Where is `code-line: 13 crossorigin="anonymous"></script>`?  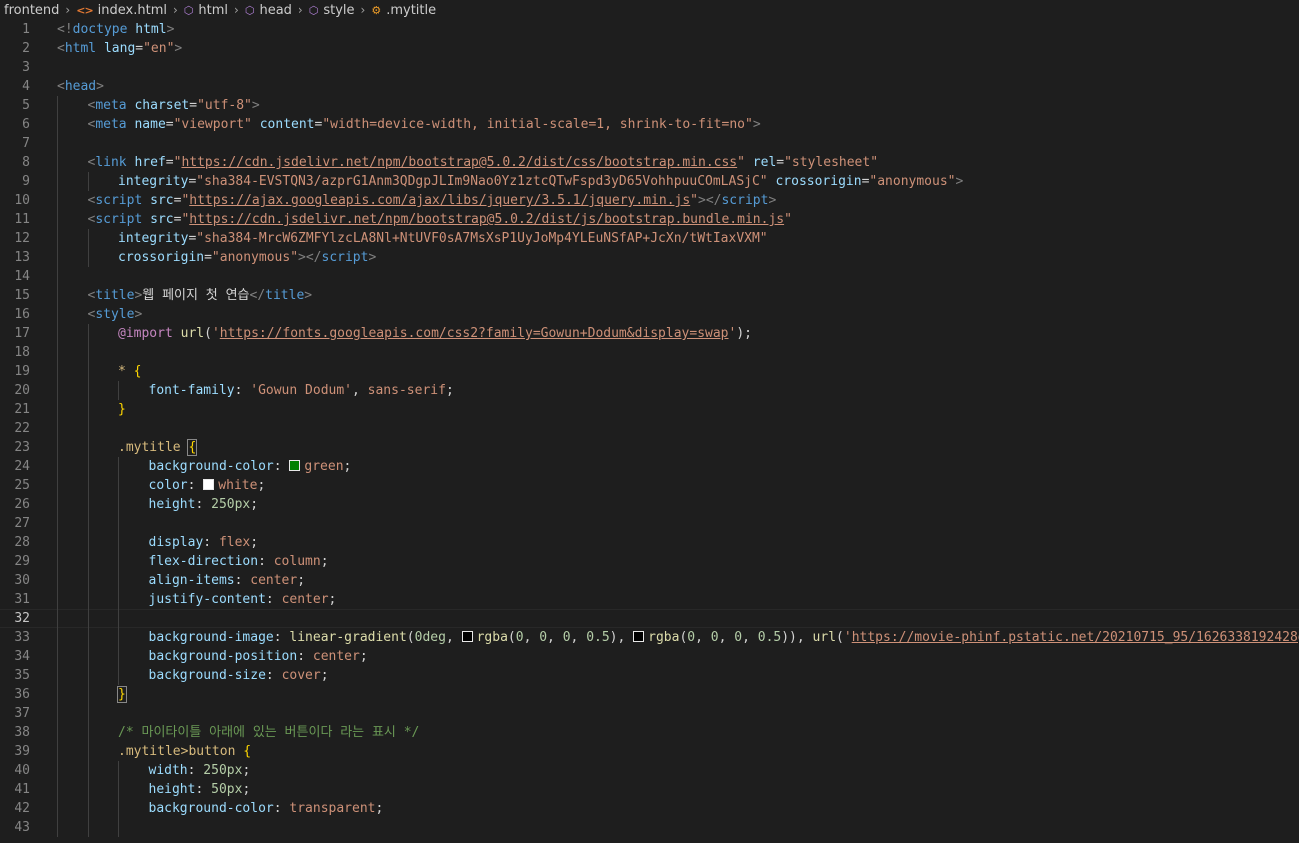 code-line: 13 crossorigin="anonymous"></script> is located at coordinates (649, 257).